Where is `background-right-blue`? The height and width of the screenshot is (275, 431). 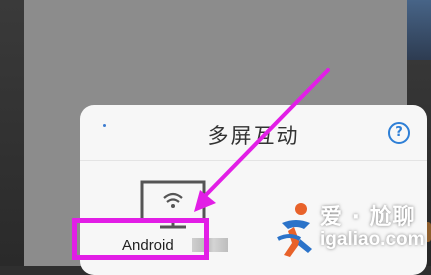
background-right-blue is located at coordinates (419, 30).